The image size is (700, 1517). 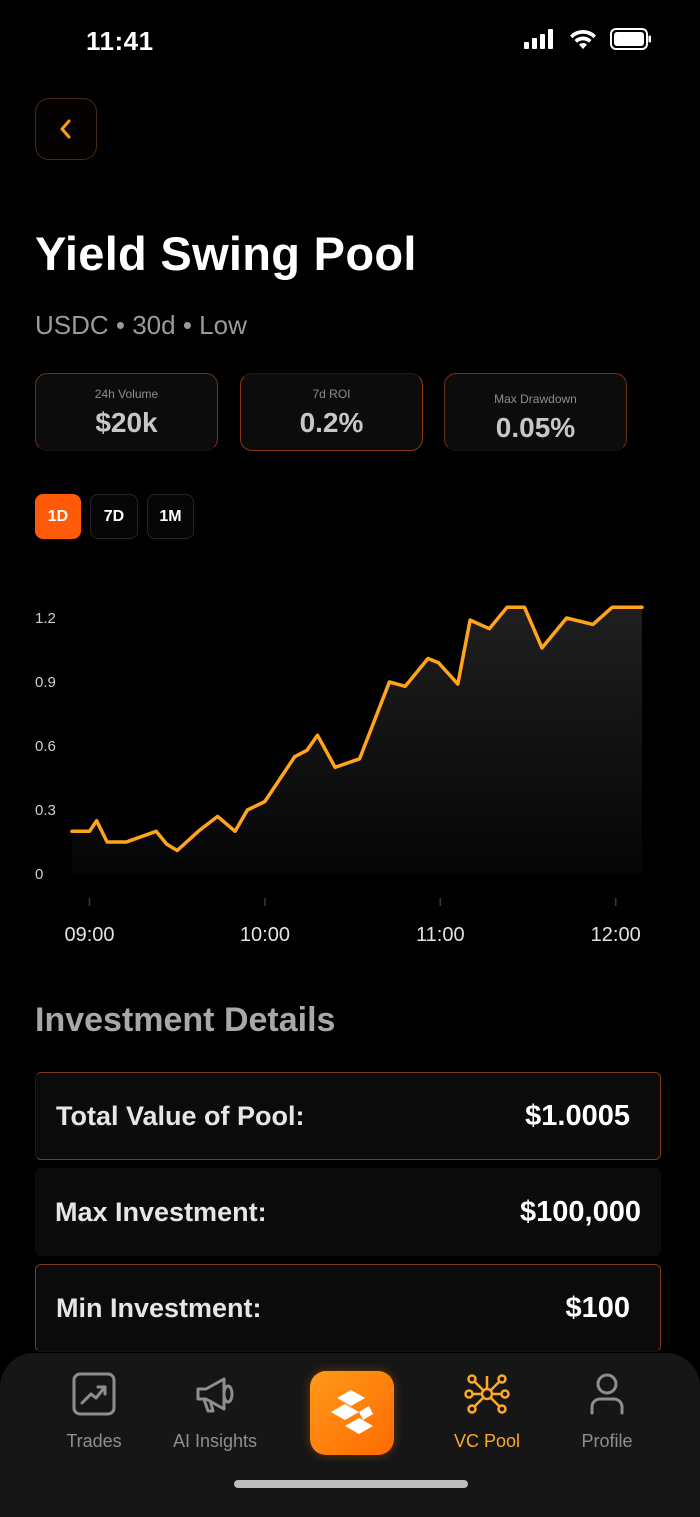 I want to click on detail-value: $1.0005, so click(x=577, y=1115).